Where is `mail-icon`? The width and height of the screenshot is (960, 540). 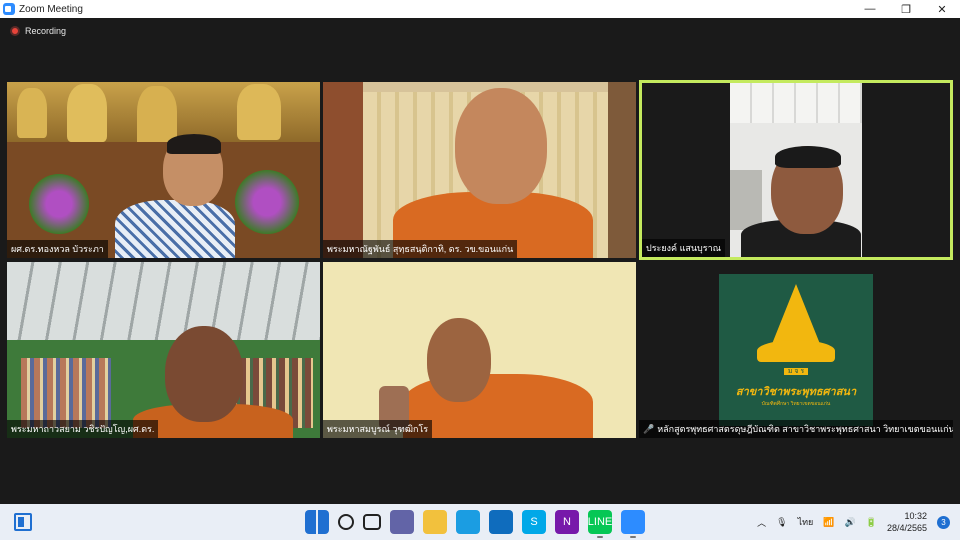
mail-icon is located at coordinates (501, 522).